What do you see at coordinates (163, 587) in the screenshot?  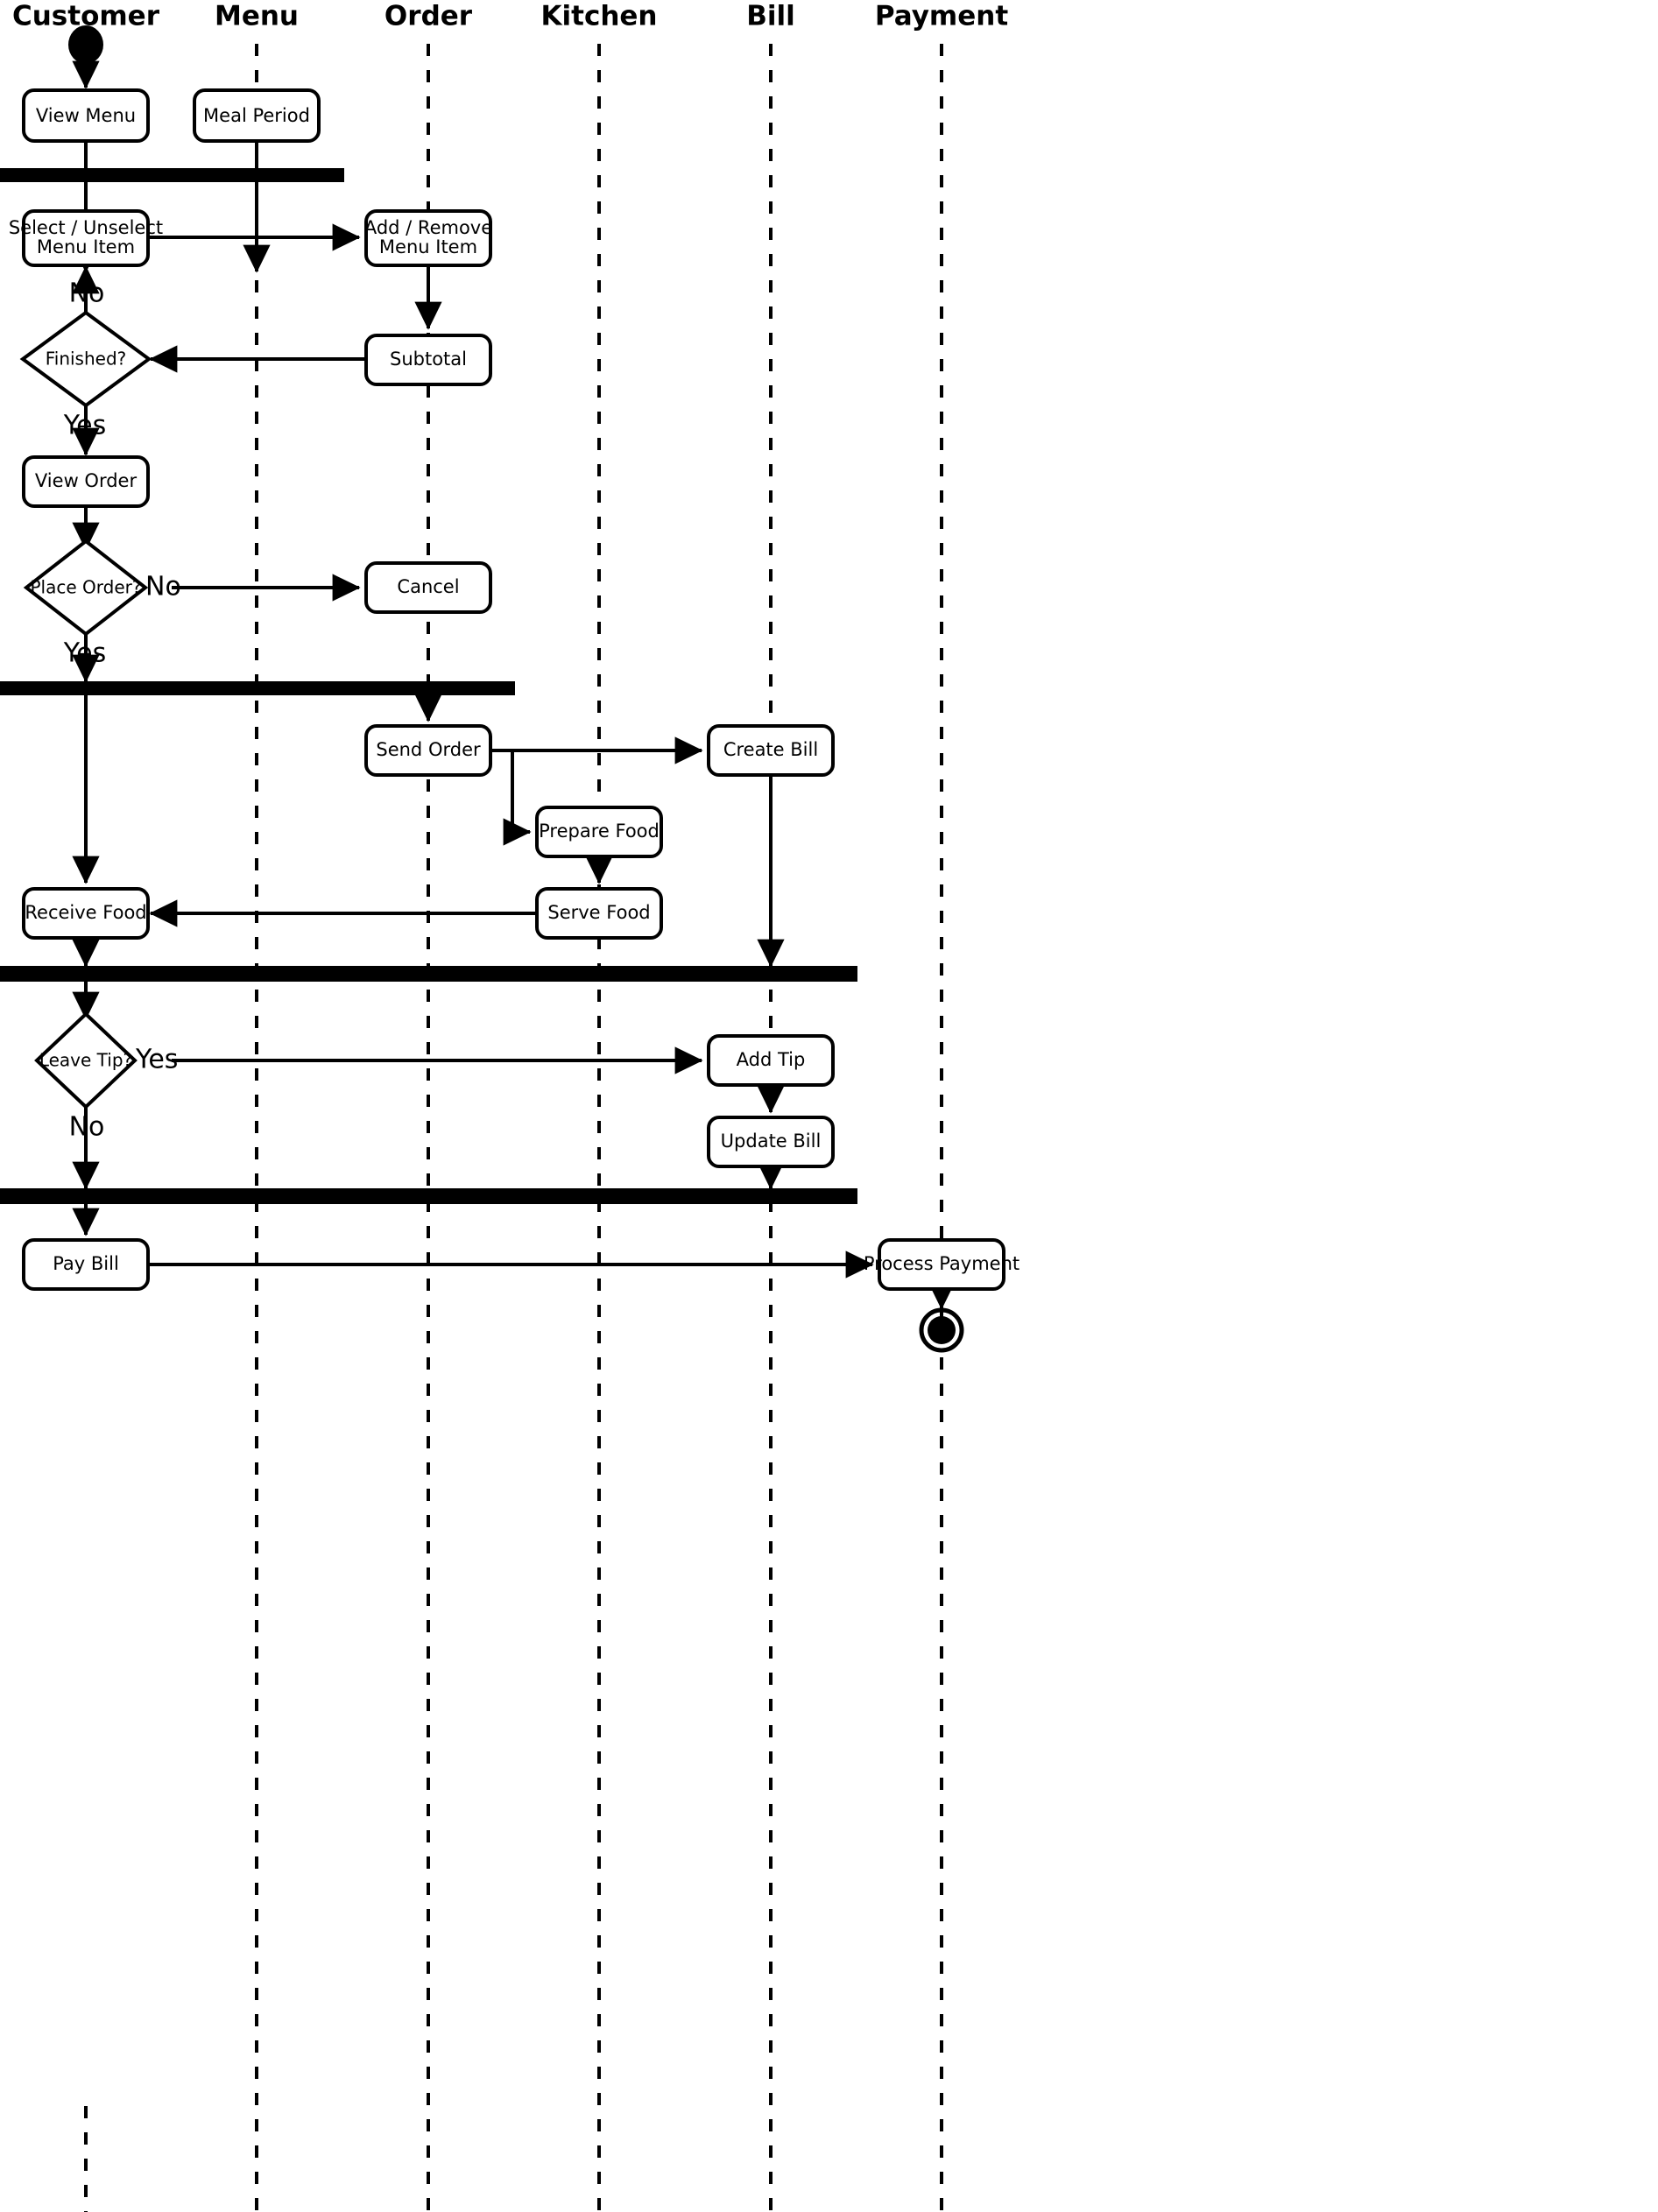 I see `guard-place-order-no: No` at bounding box center [163, 587].